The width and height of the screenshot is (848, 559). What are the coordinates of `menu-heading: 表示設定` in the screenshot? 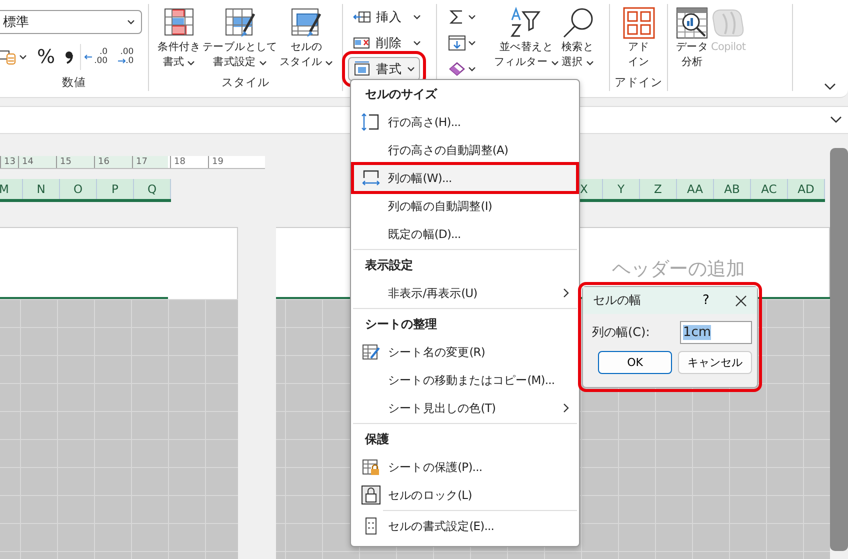 It's located at (389, 265).